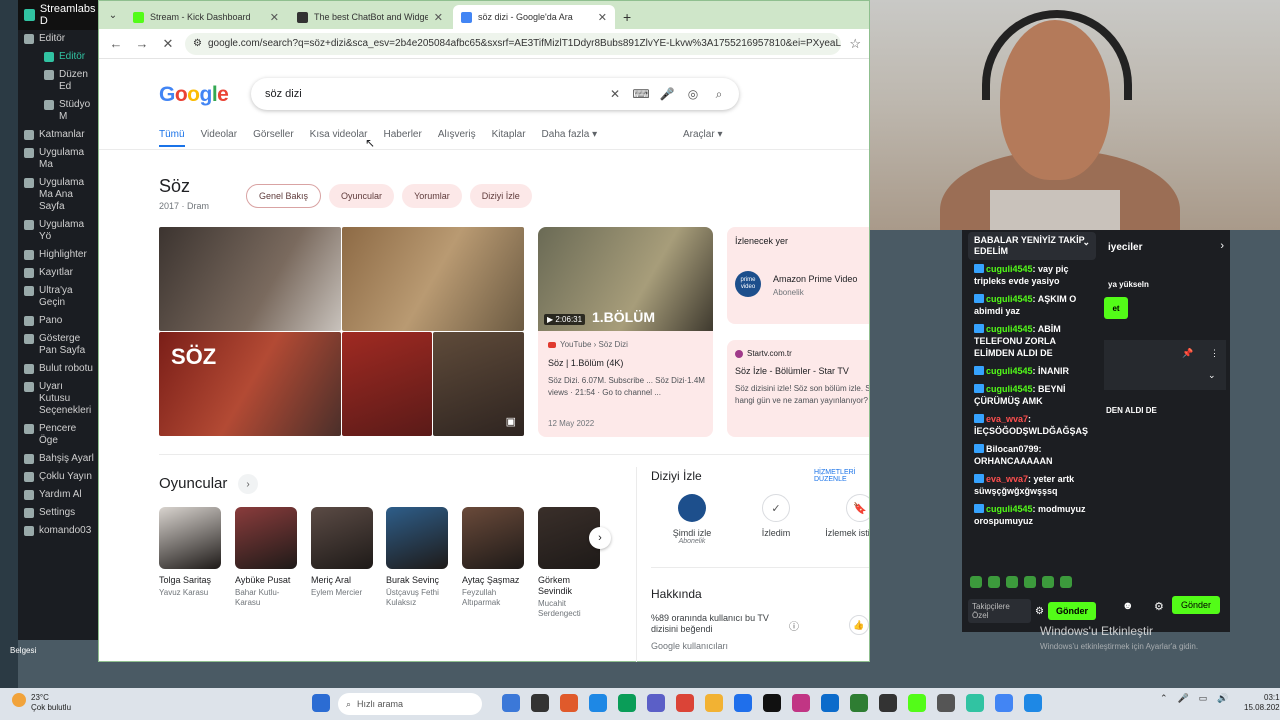 The image size is (1280, 720). What do you see at coordinates (59, 231) in the screenshot?
I see `sidebar-item: Uygulama Yö` at bounding box center [59, 231].